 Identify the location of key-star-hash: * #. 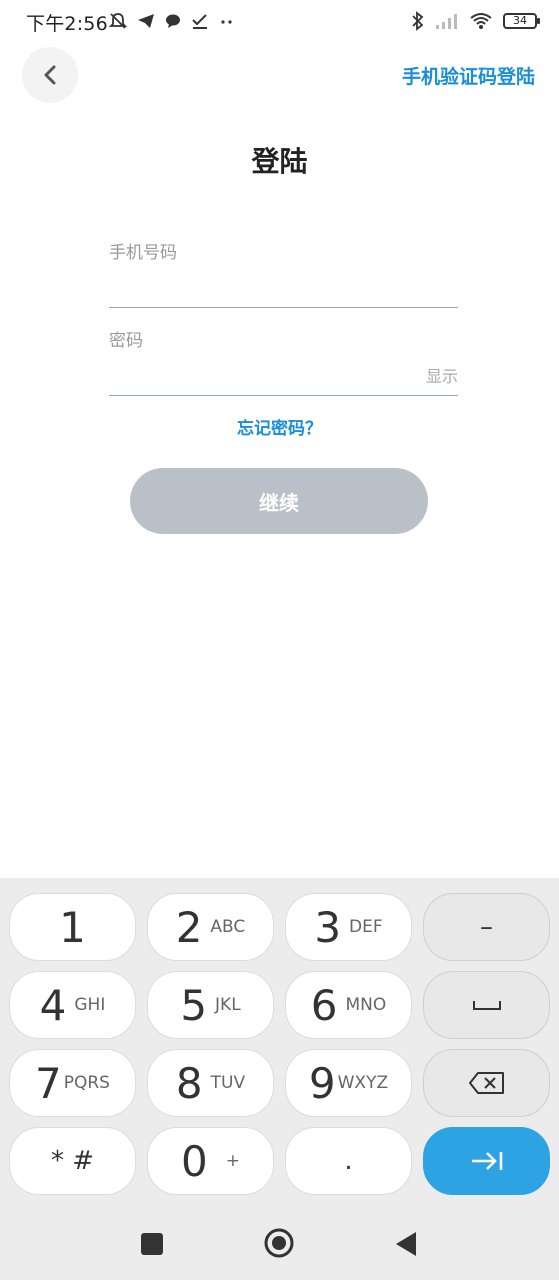
(72, 1161).